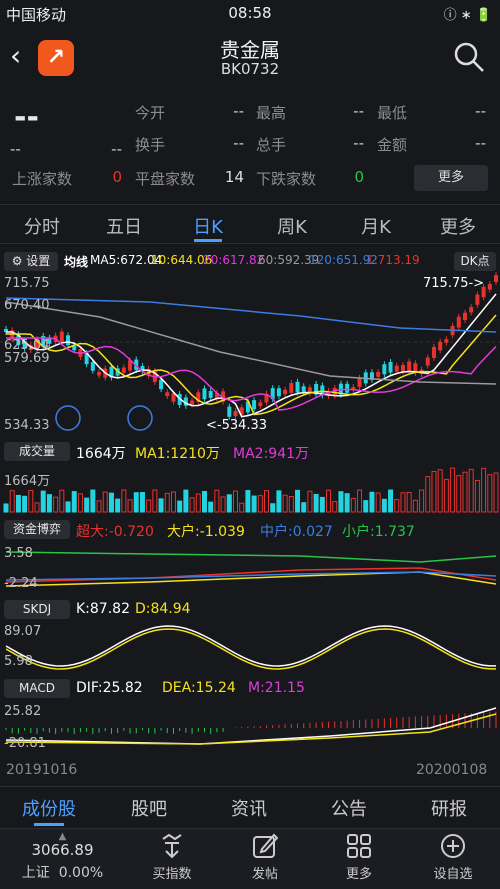  What do you see at coordinates (458, 226) in the screenshot?
I see `tab-more: 更多` at bounding box center [458, 226].